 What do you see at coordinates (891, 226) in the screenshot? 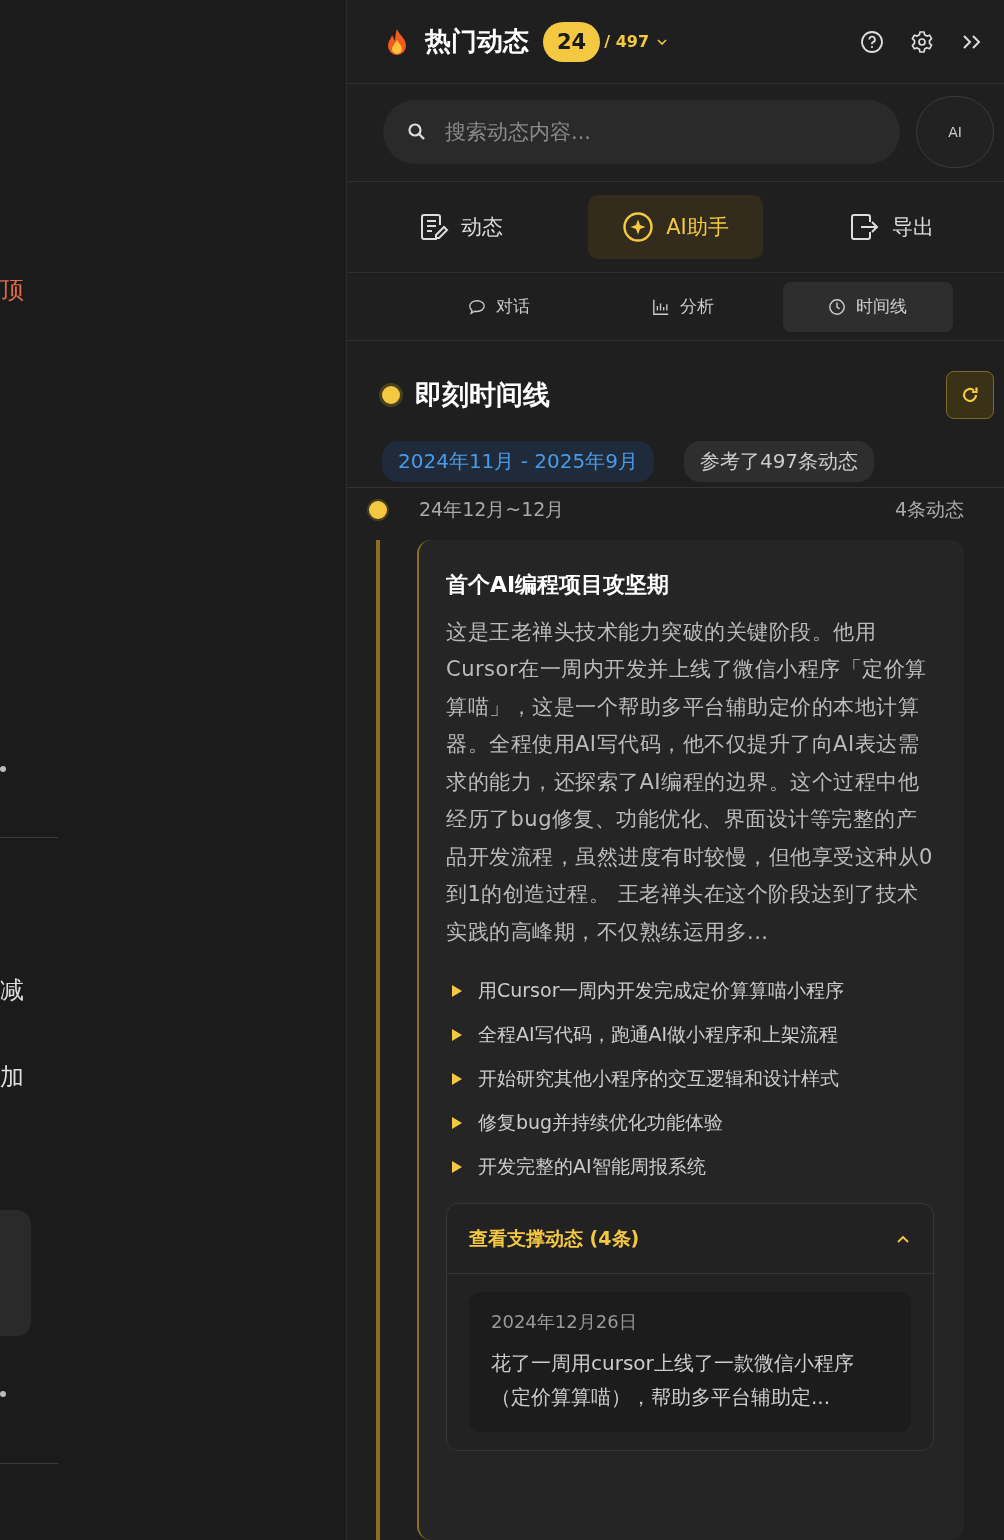
I see `tab: 导出` at bounding box center [891, 226].